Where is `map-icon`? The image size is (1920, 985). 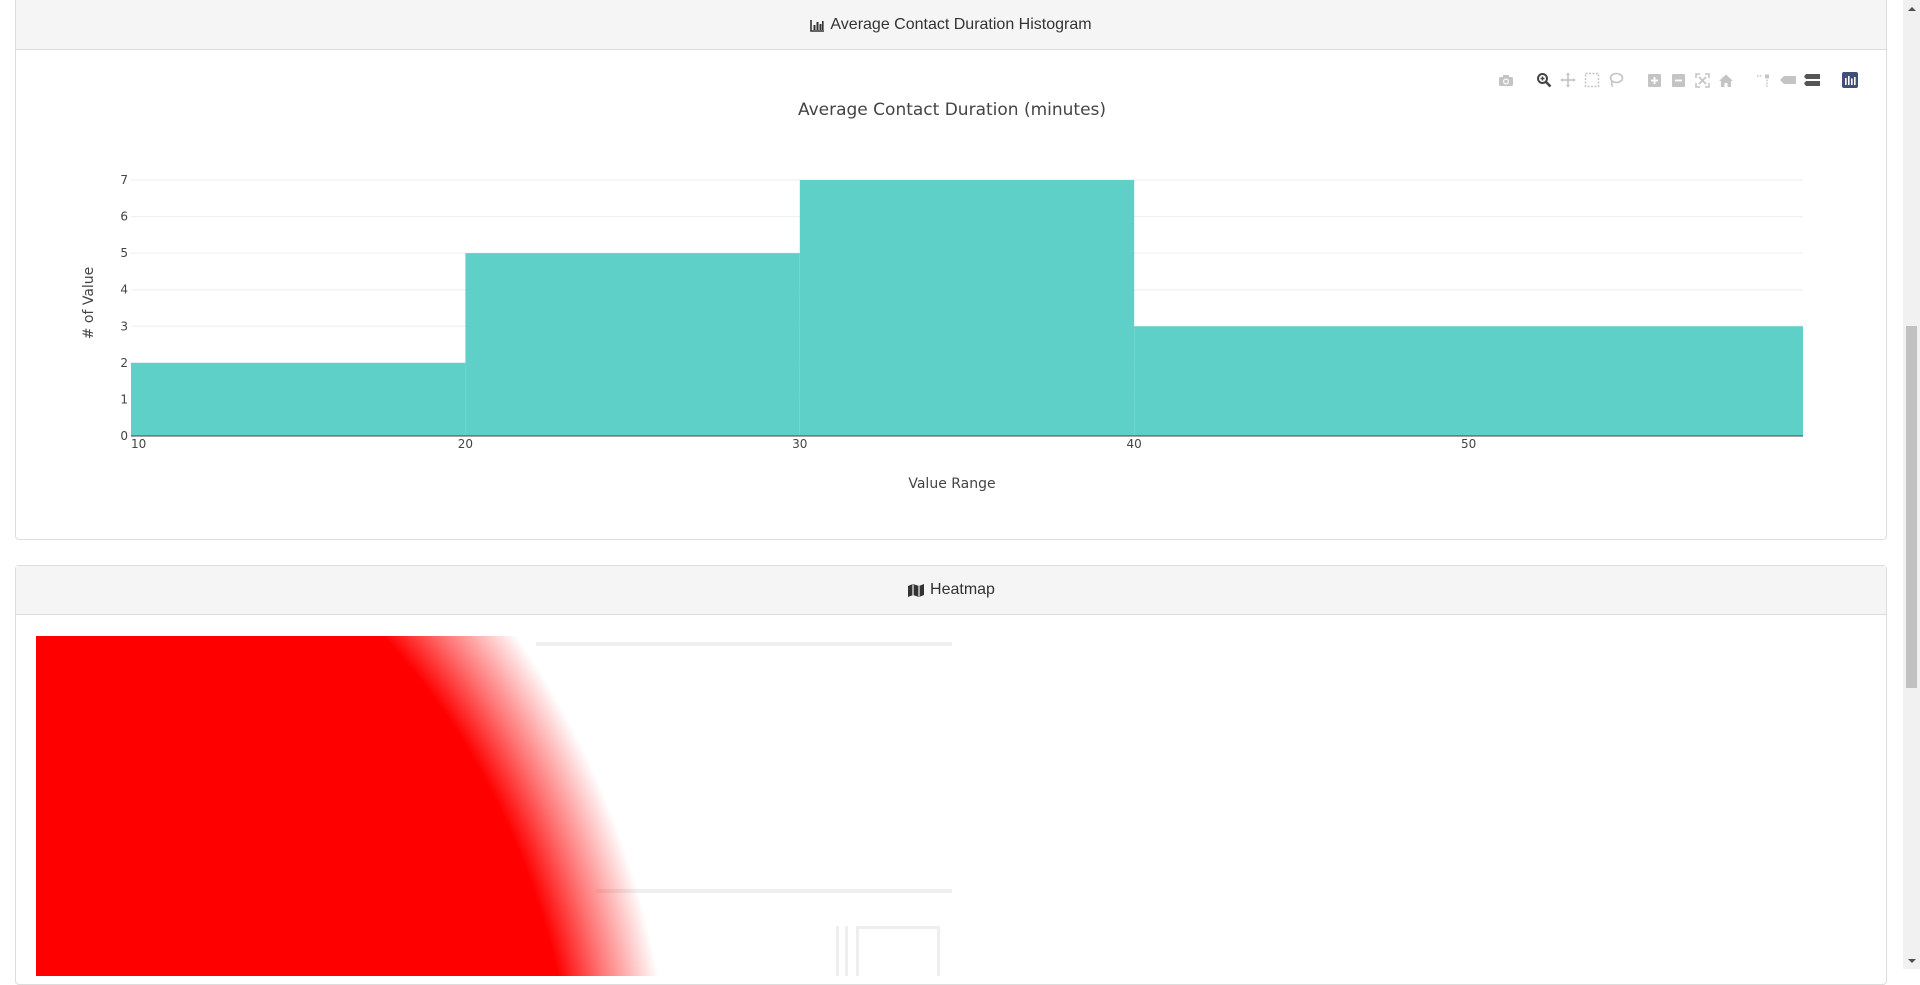
map-icon is located at coordinates (916, 590).